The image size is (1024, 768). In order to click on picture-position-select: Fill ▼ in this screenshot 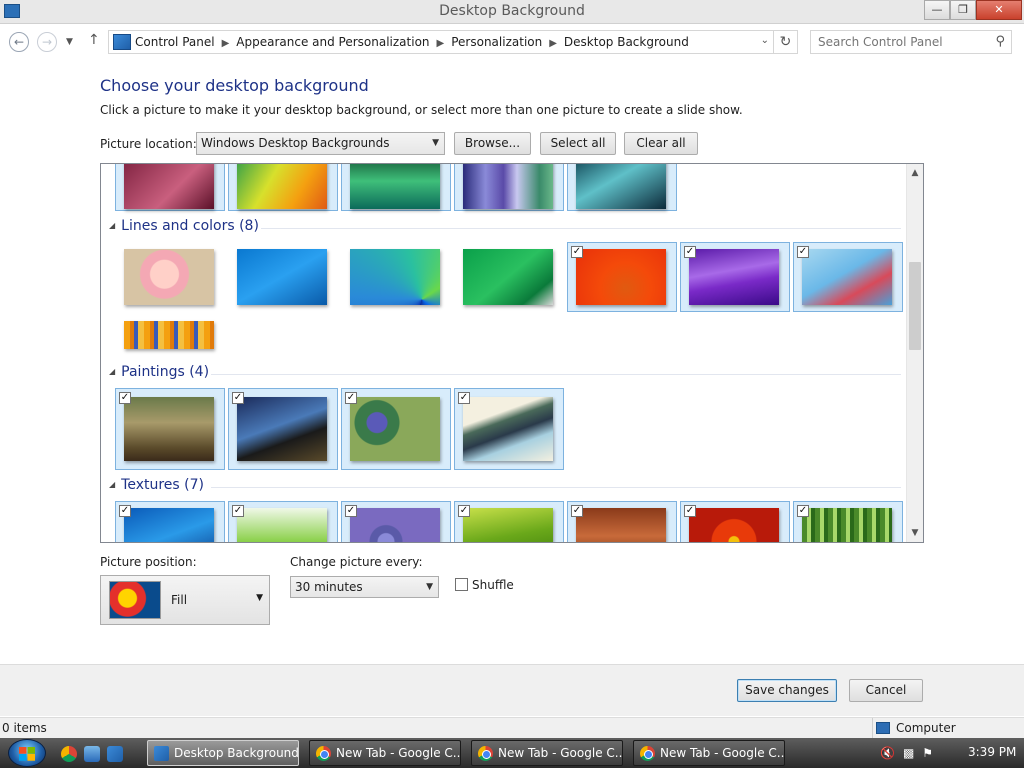, I will do `click(185, 600)`.